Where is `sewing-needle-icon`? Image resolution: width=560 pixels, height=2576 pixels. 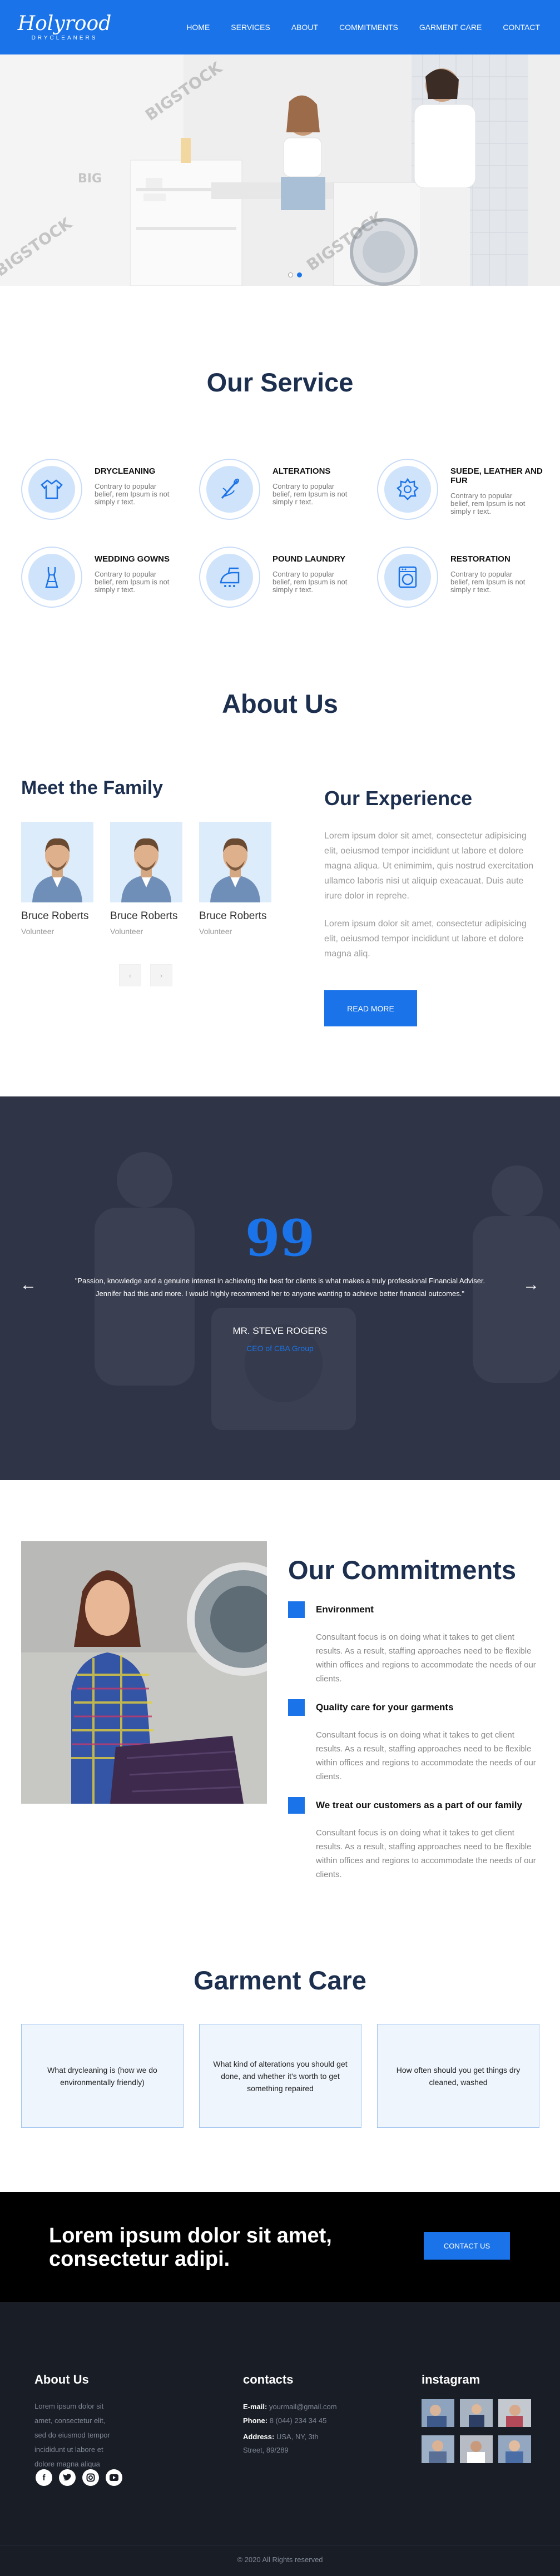
sewing-needle-icon is located at coordinates (230, 488).